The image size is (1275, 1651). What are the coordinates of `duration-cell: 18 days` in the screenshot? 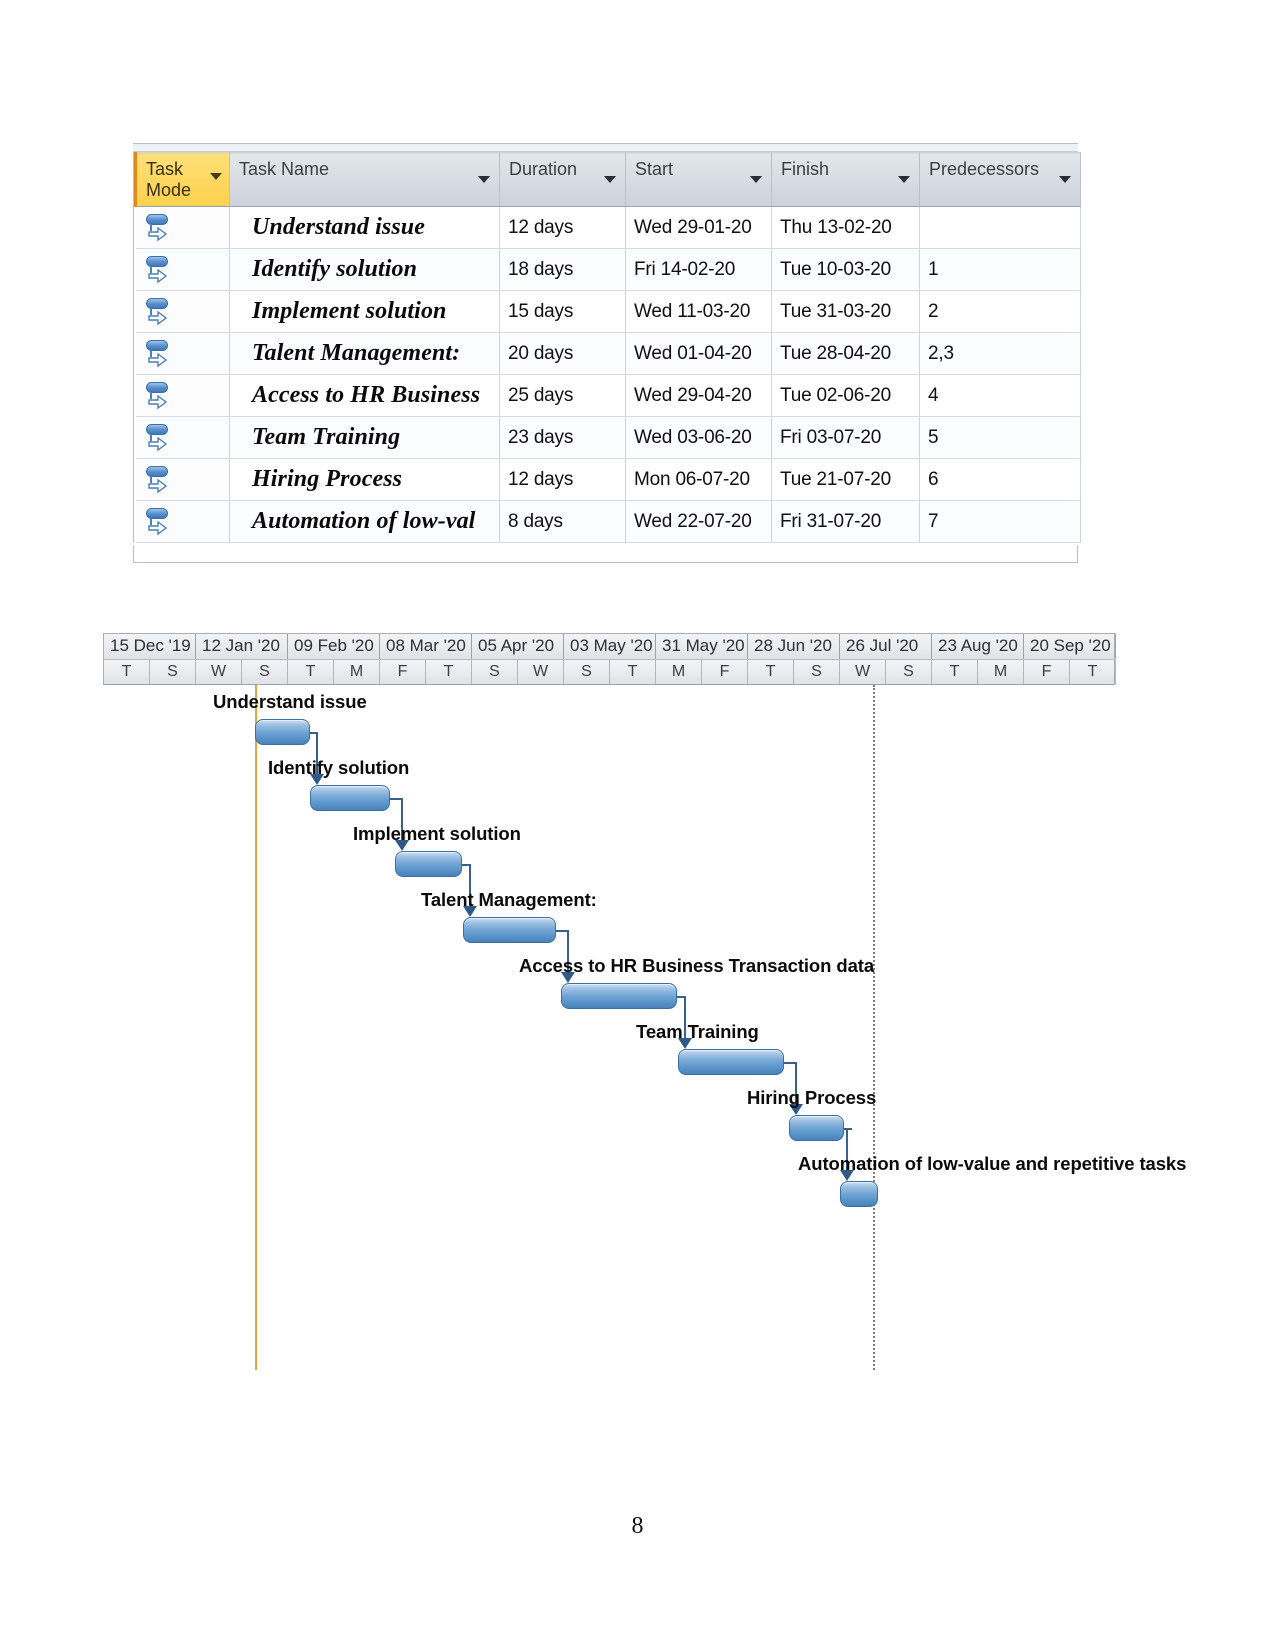 It's located at (562, 269).